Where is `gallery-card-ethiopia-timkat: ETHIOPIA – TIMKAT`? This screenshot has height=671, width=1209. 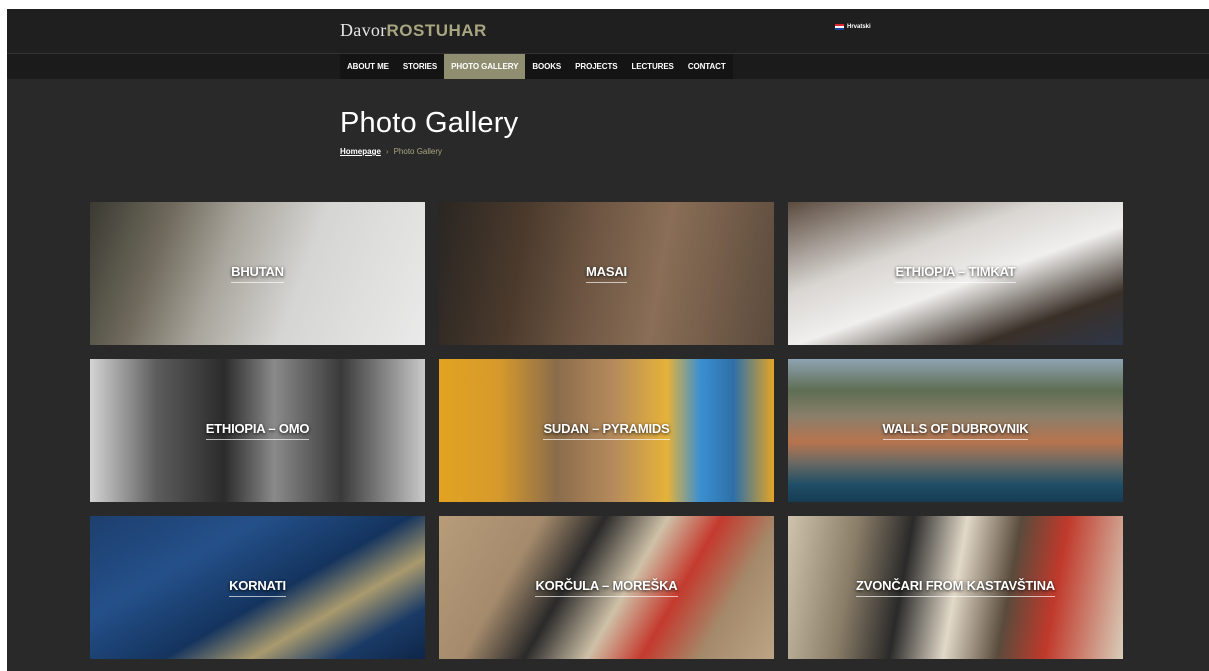
gallery-card-ethiopia-timkat: ETHIOPIA – TIMKAT is located at coordinates (955, 273).